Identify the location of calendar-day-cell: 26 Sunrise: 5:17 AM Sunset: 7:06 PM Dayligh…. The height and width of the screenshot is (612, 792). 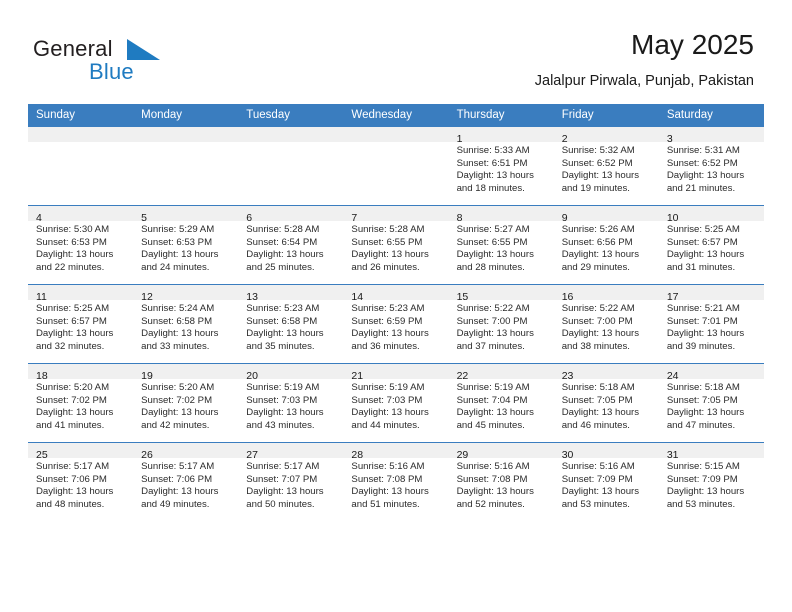
(186, 481).